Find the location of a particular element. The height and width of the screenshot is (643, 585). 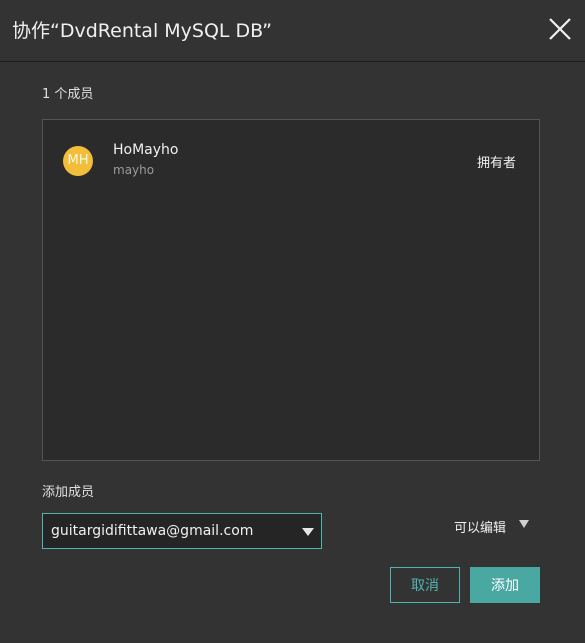

member-count: 1 个成员 is located at coordinates (68, 94).